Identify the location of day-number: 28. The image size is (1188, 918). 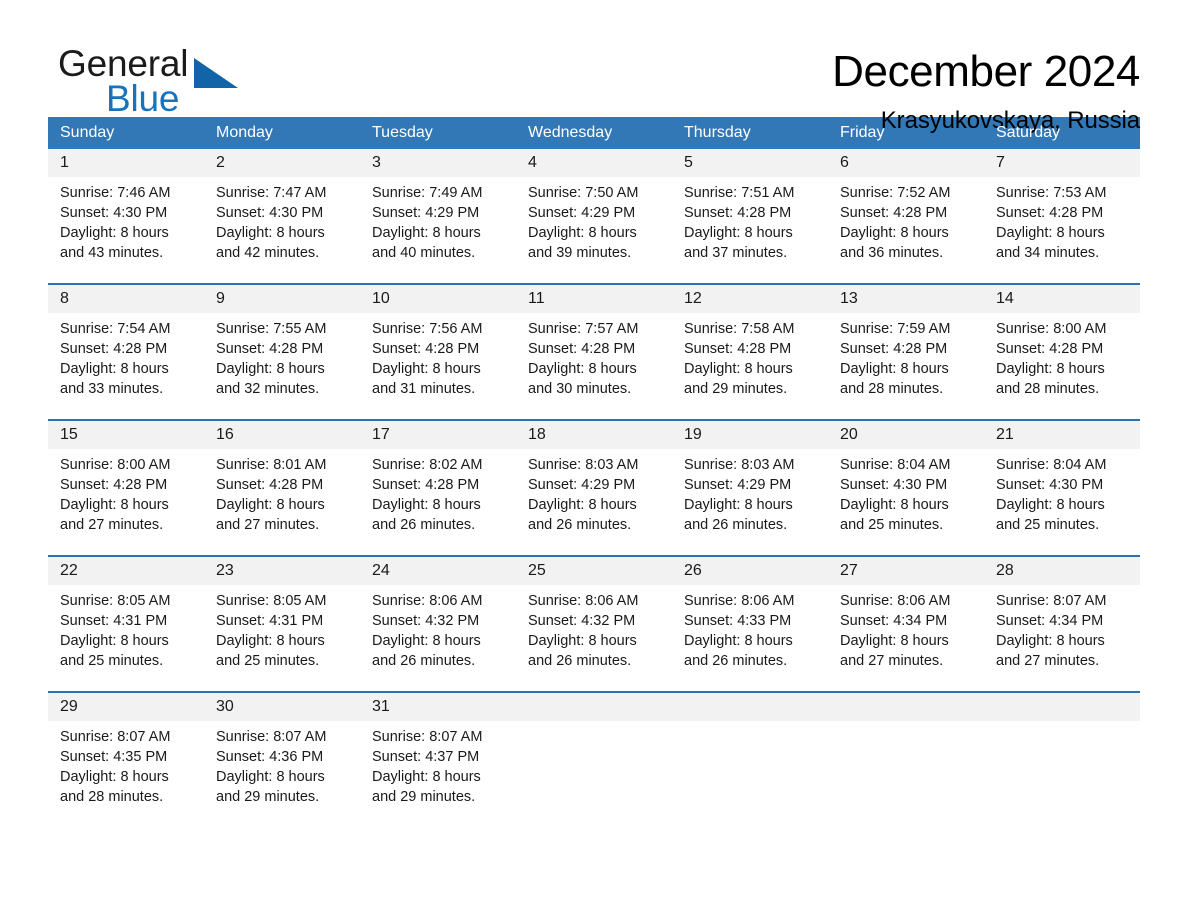
(1062, 571).